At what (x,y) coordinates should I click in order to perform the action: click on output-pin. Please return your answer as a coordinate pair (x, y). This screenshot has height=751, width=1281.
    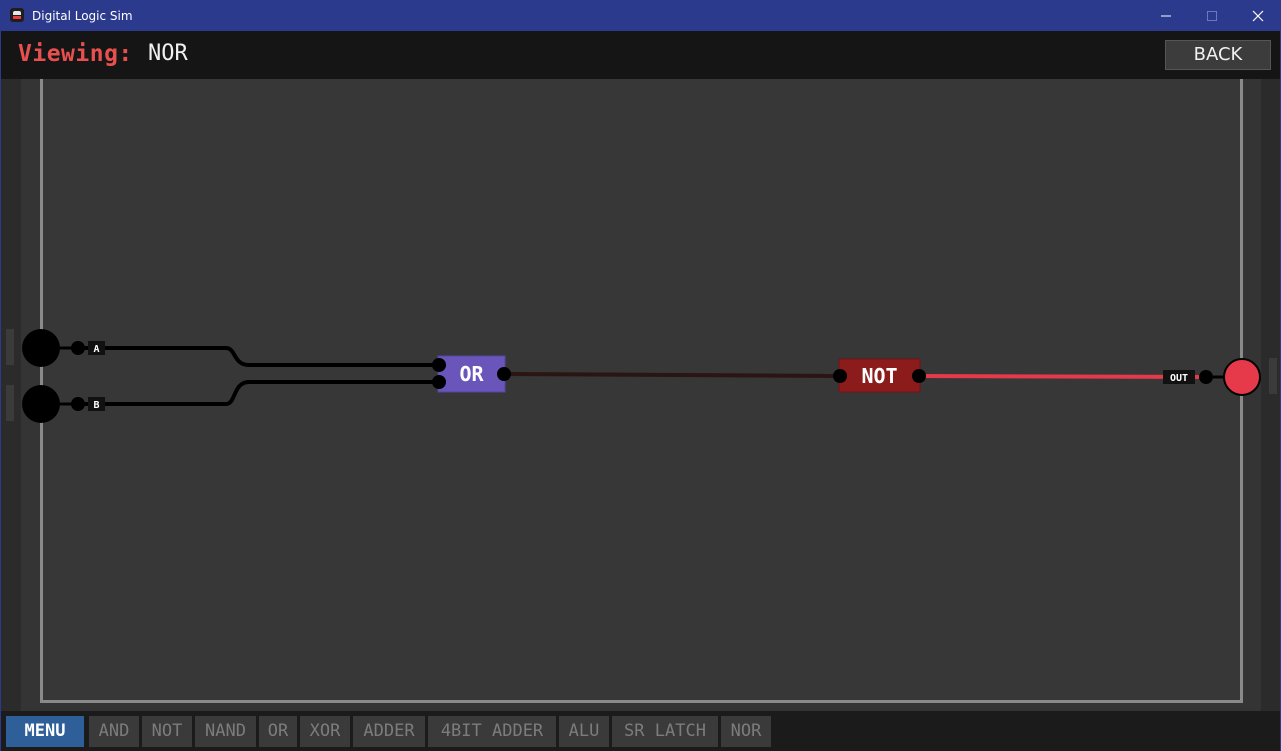
    Looking at the image, I should click on (1206, 377).